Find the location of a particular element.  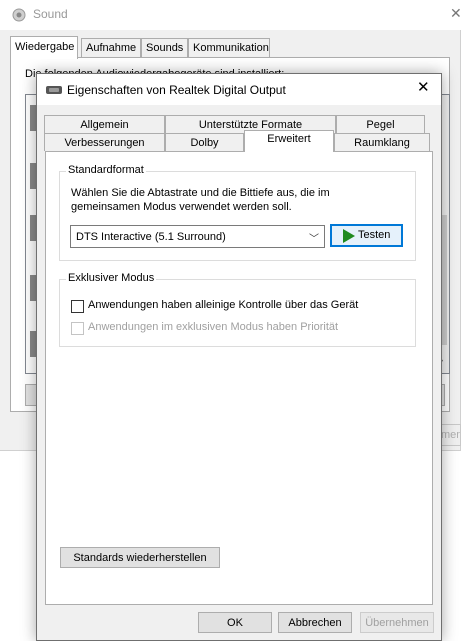

dialog-title: Eigenschaften von Realtek Digital Output is located at coordinates (176, 90).